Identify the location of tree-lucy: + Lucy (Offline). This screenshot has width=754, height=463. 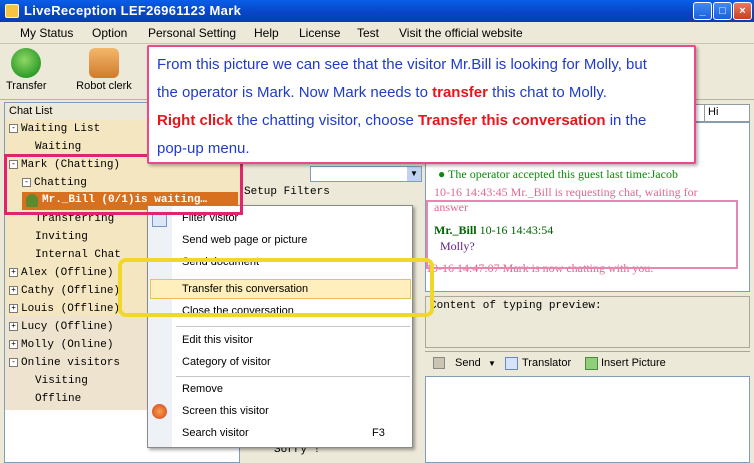
(61, 327).